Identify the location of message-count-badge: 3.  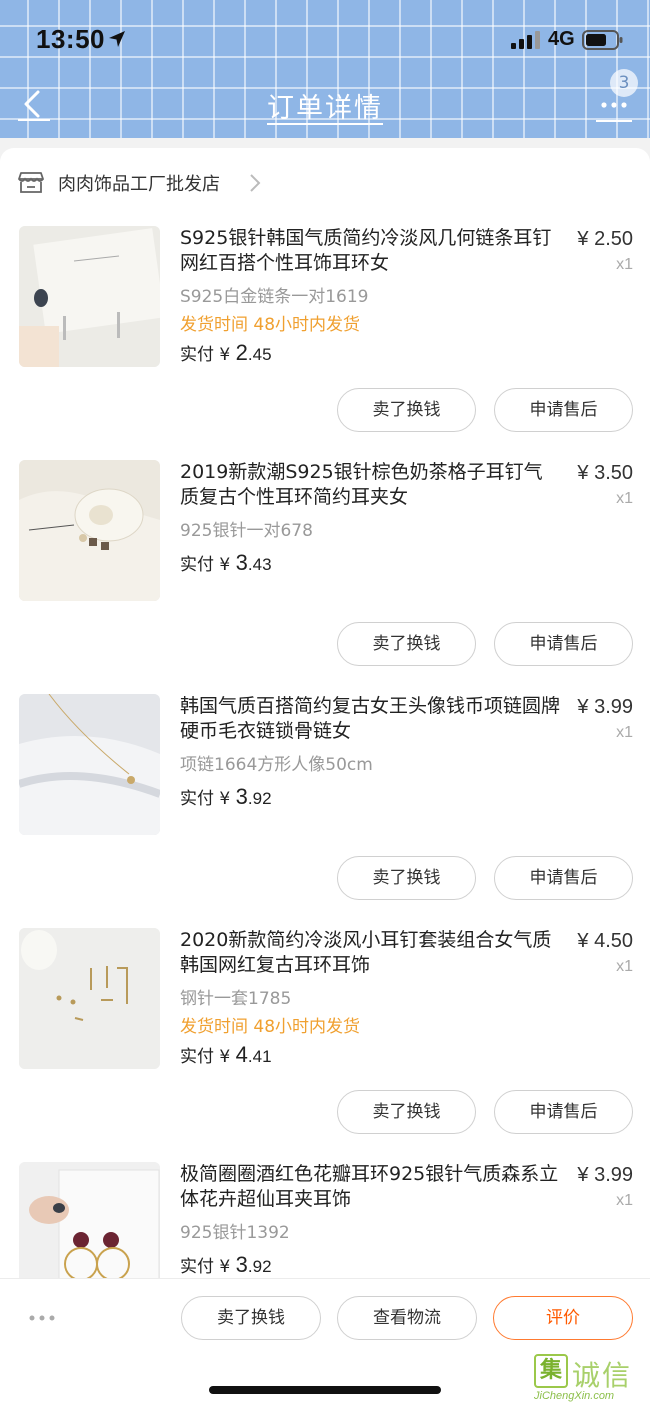
(624, 83).